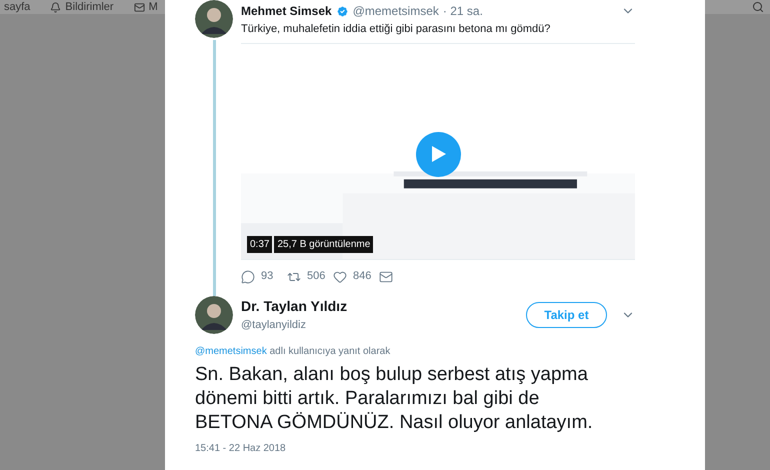 The height and width of the screenshot is (470, 770). Describe the element at coordinates (286, 11) in the screenshot. I see `author-name: Mehmet Simsek` at that location.